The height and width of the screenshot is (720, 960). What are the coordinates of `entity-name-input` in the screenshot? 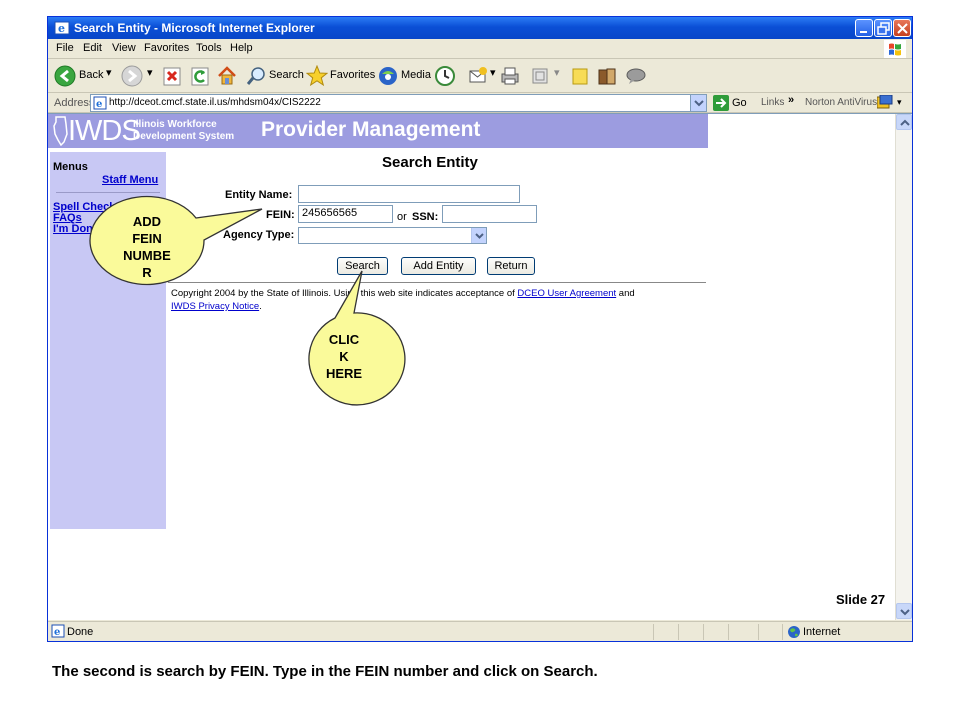 It's located at (409, 194).